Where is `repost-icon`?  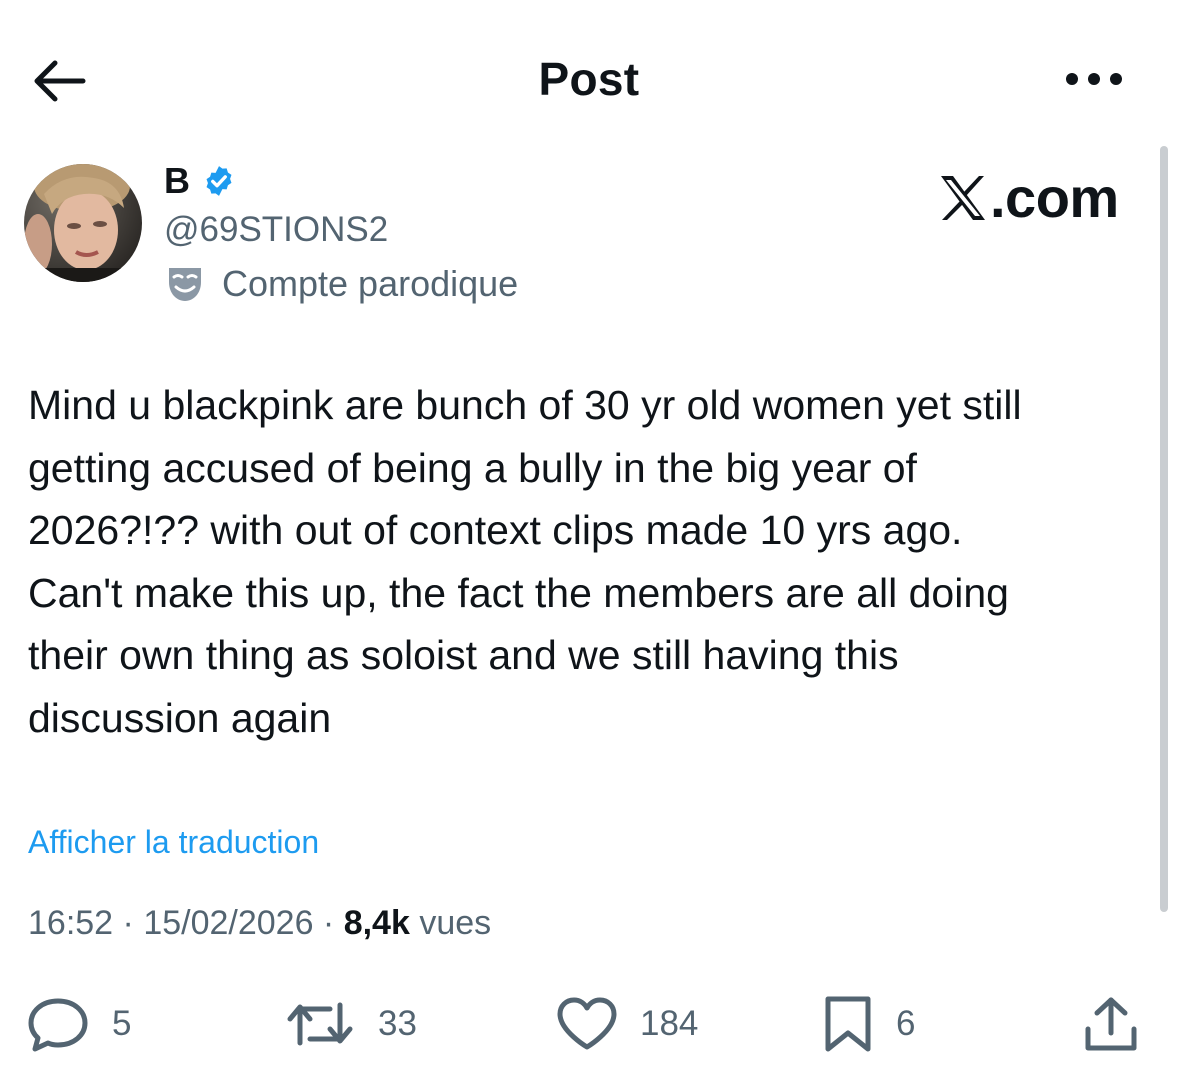 repost-icon is located at coordinates (320, 1024).